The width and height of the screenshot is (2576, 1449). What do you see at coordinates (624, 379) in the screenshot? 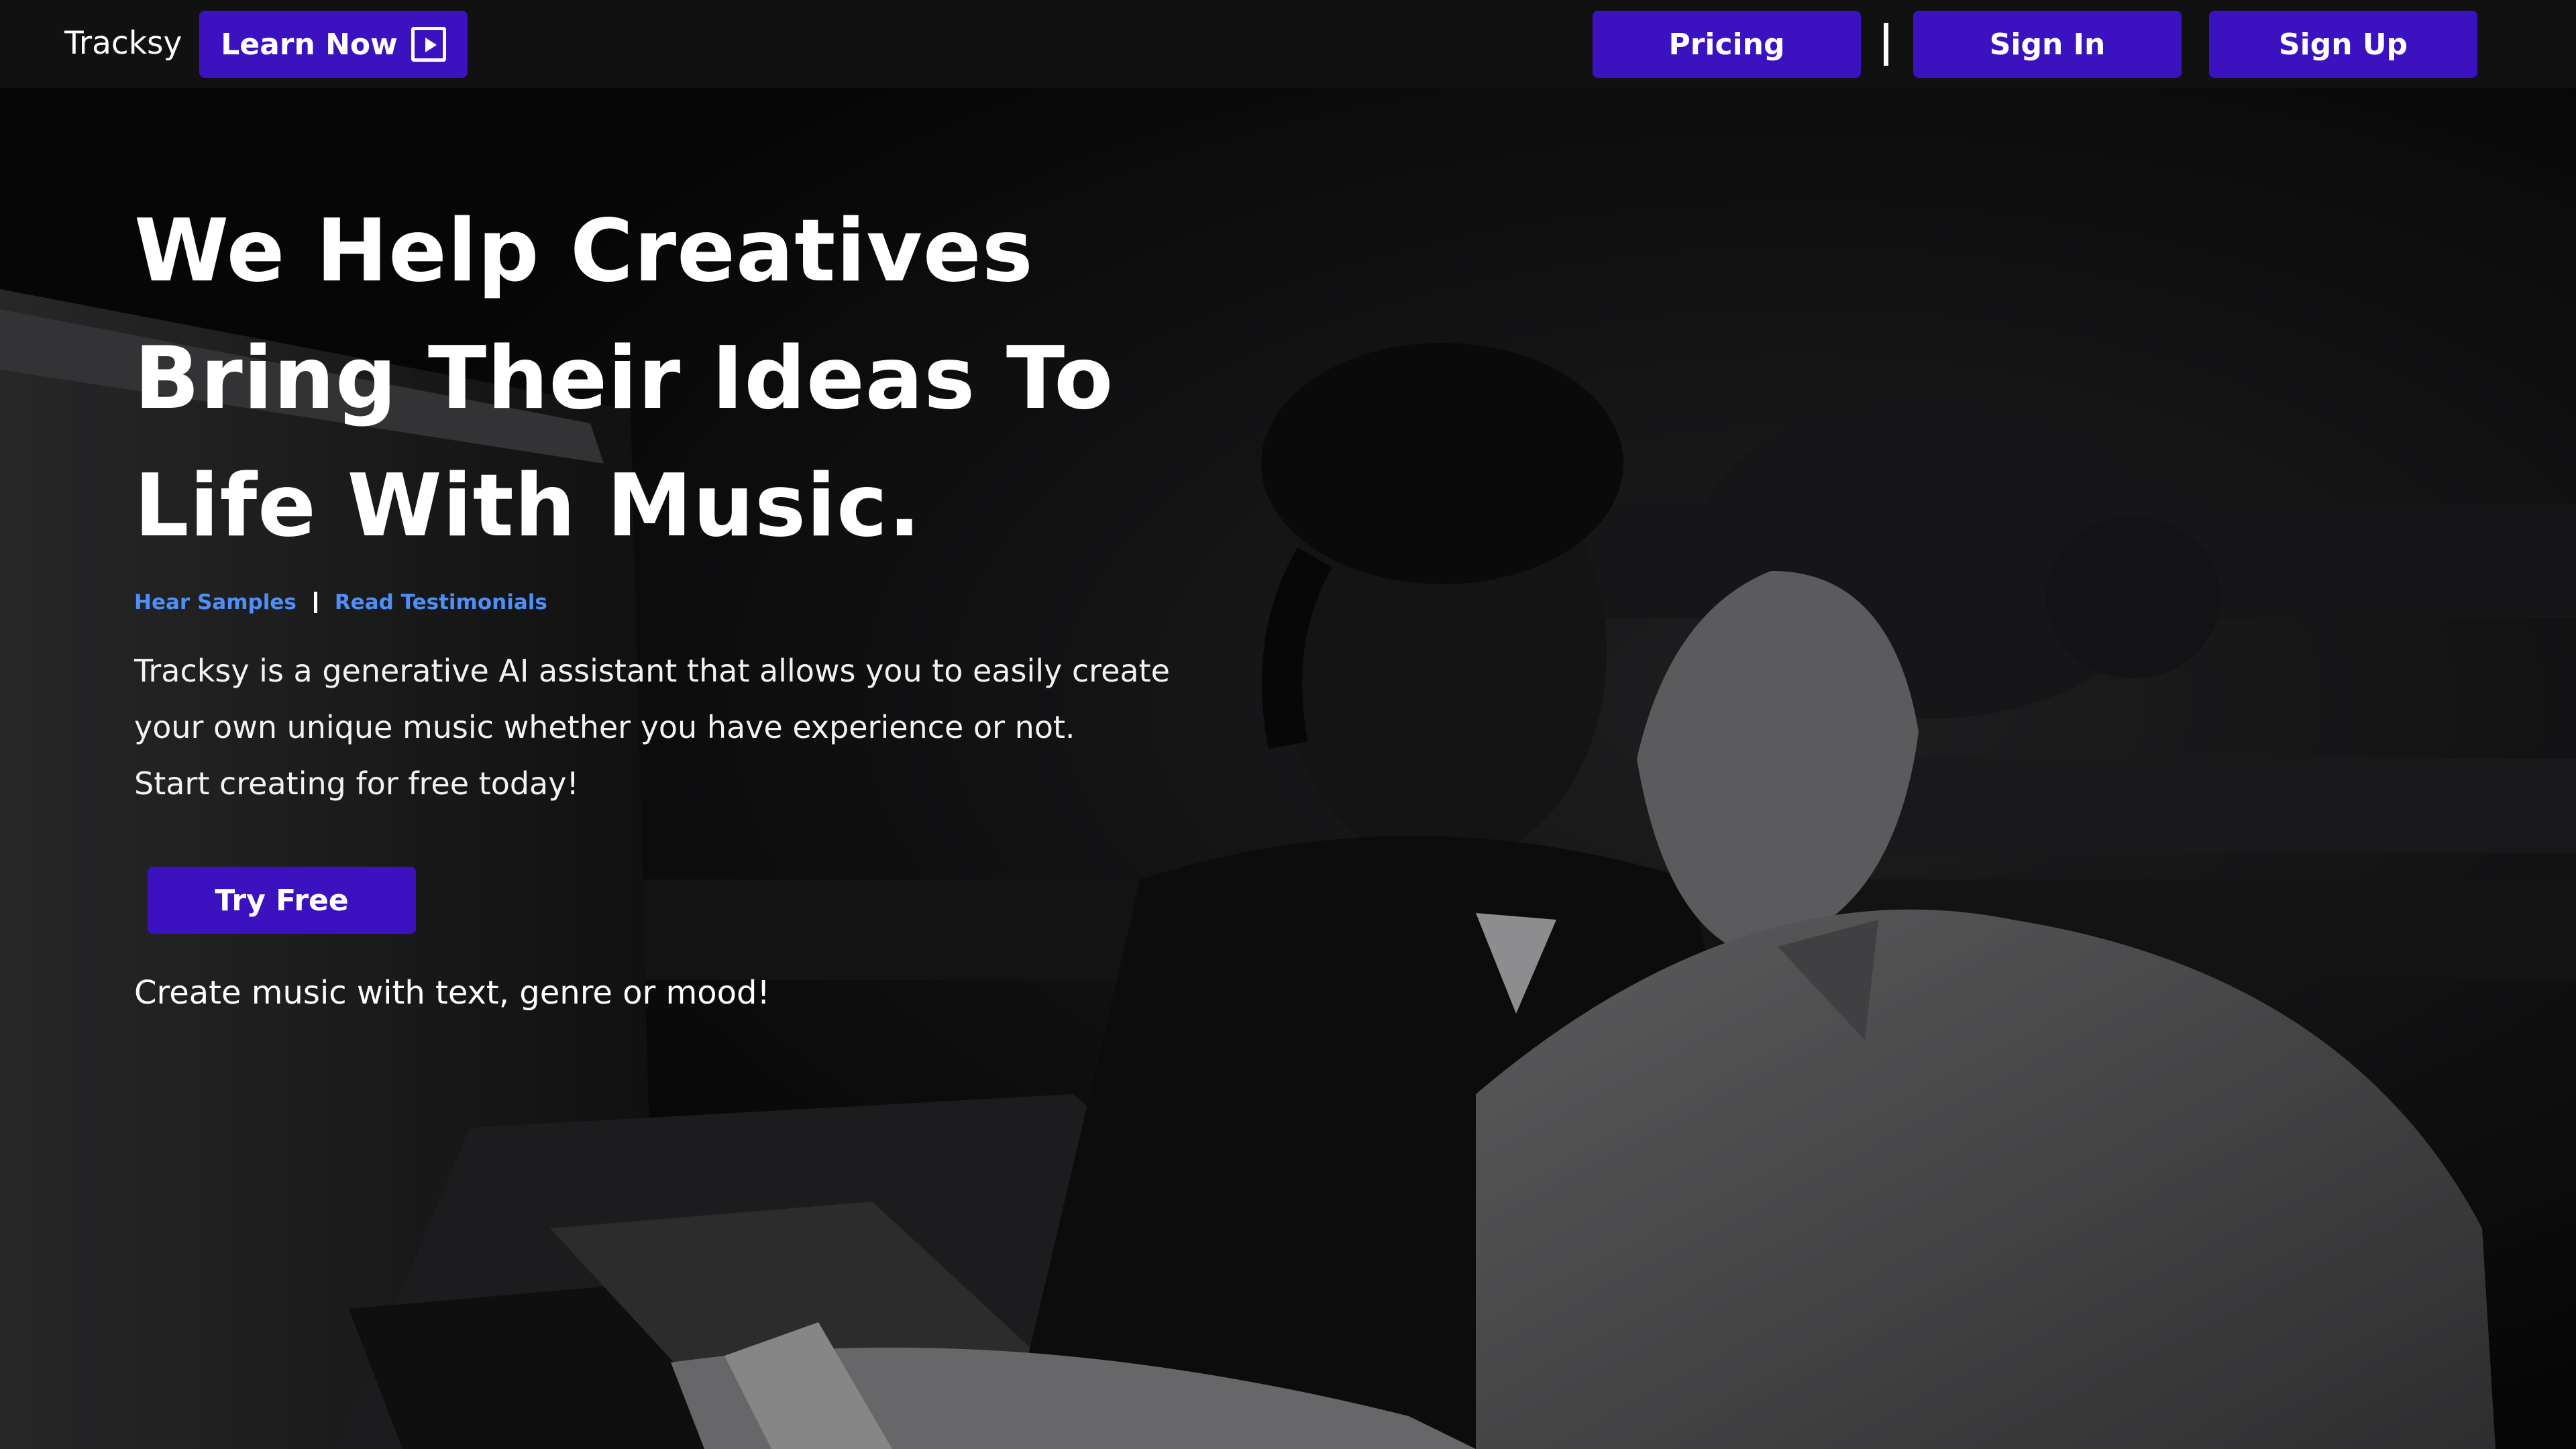
I see `headline-line: Bring Their Ideas To` at bounding box center [624, 379].